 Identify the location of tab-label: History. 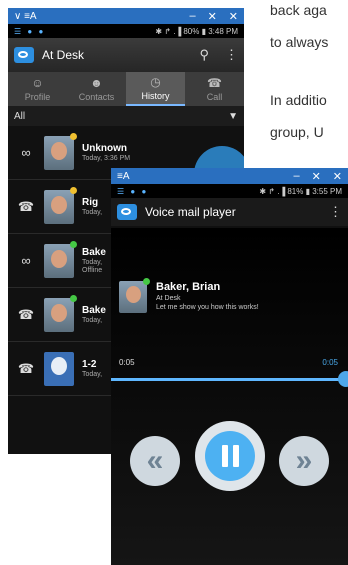
(155, 96).